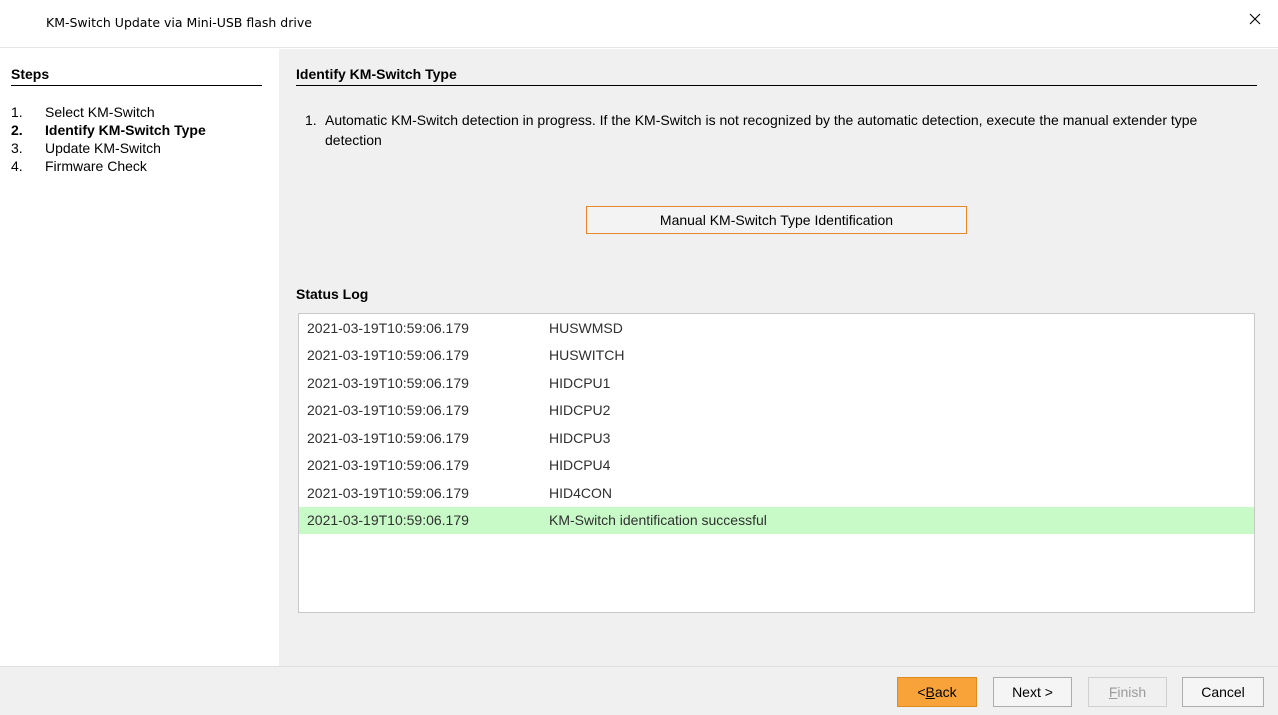  What do you see at coordinates (658, 520) in the screenshot?
I see `log-message: KM-Switch identification successful` at bounding box center [658, 520].